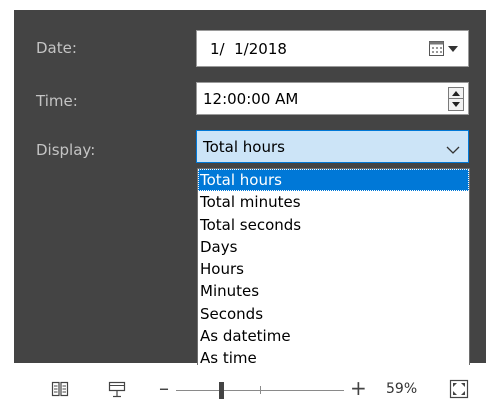 This screenshot has height=412, width=494. I want to click on date-value: 1/ 1/2018, so click(248, 48).